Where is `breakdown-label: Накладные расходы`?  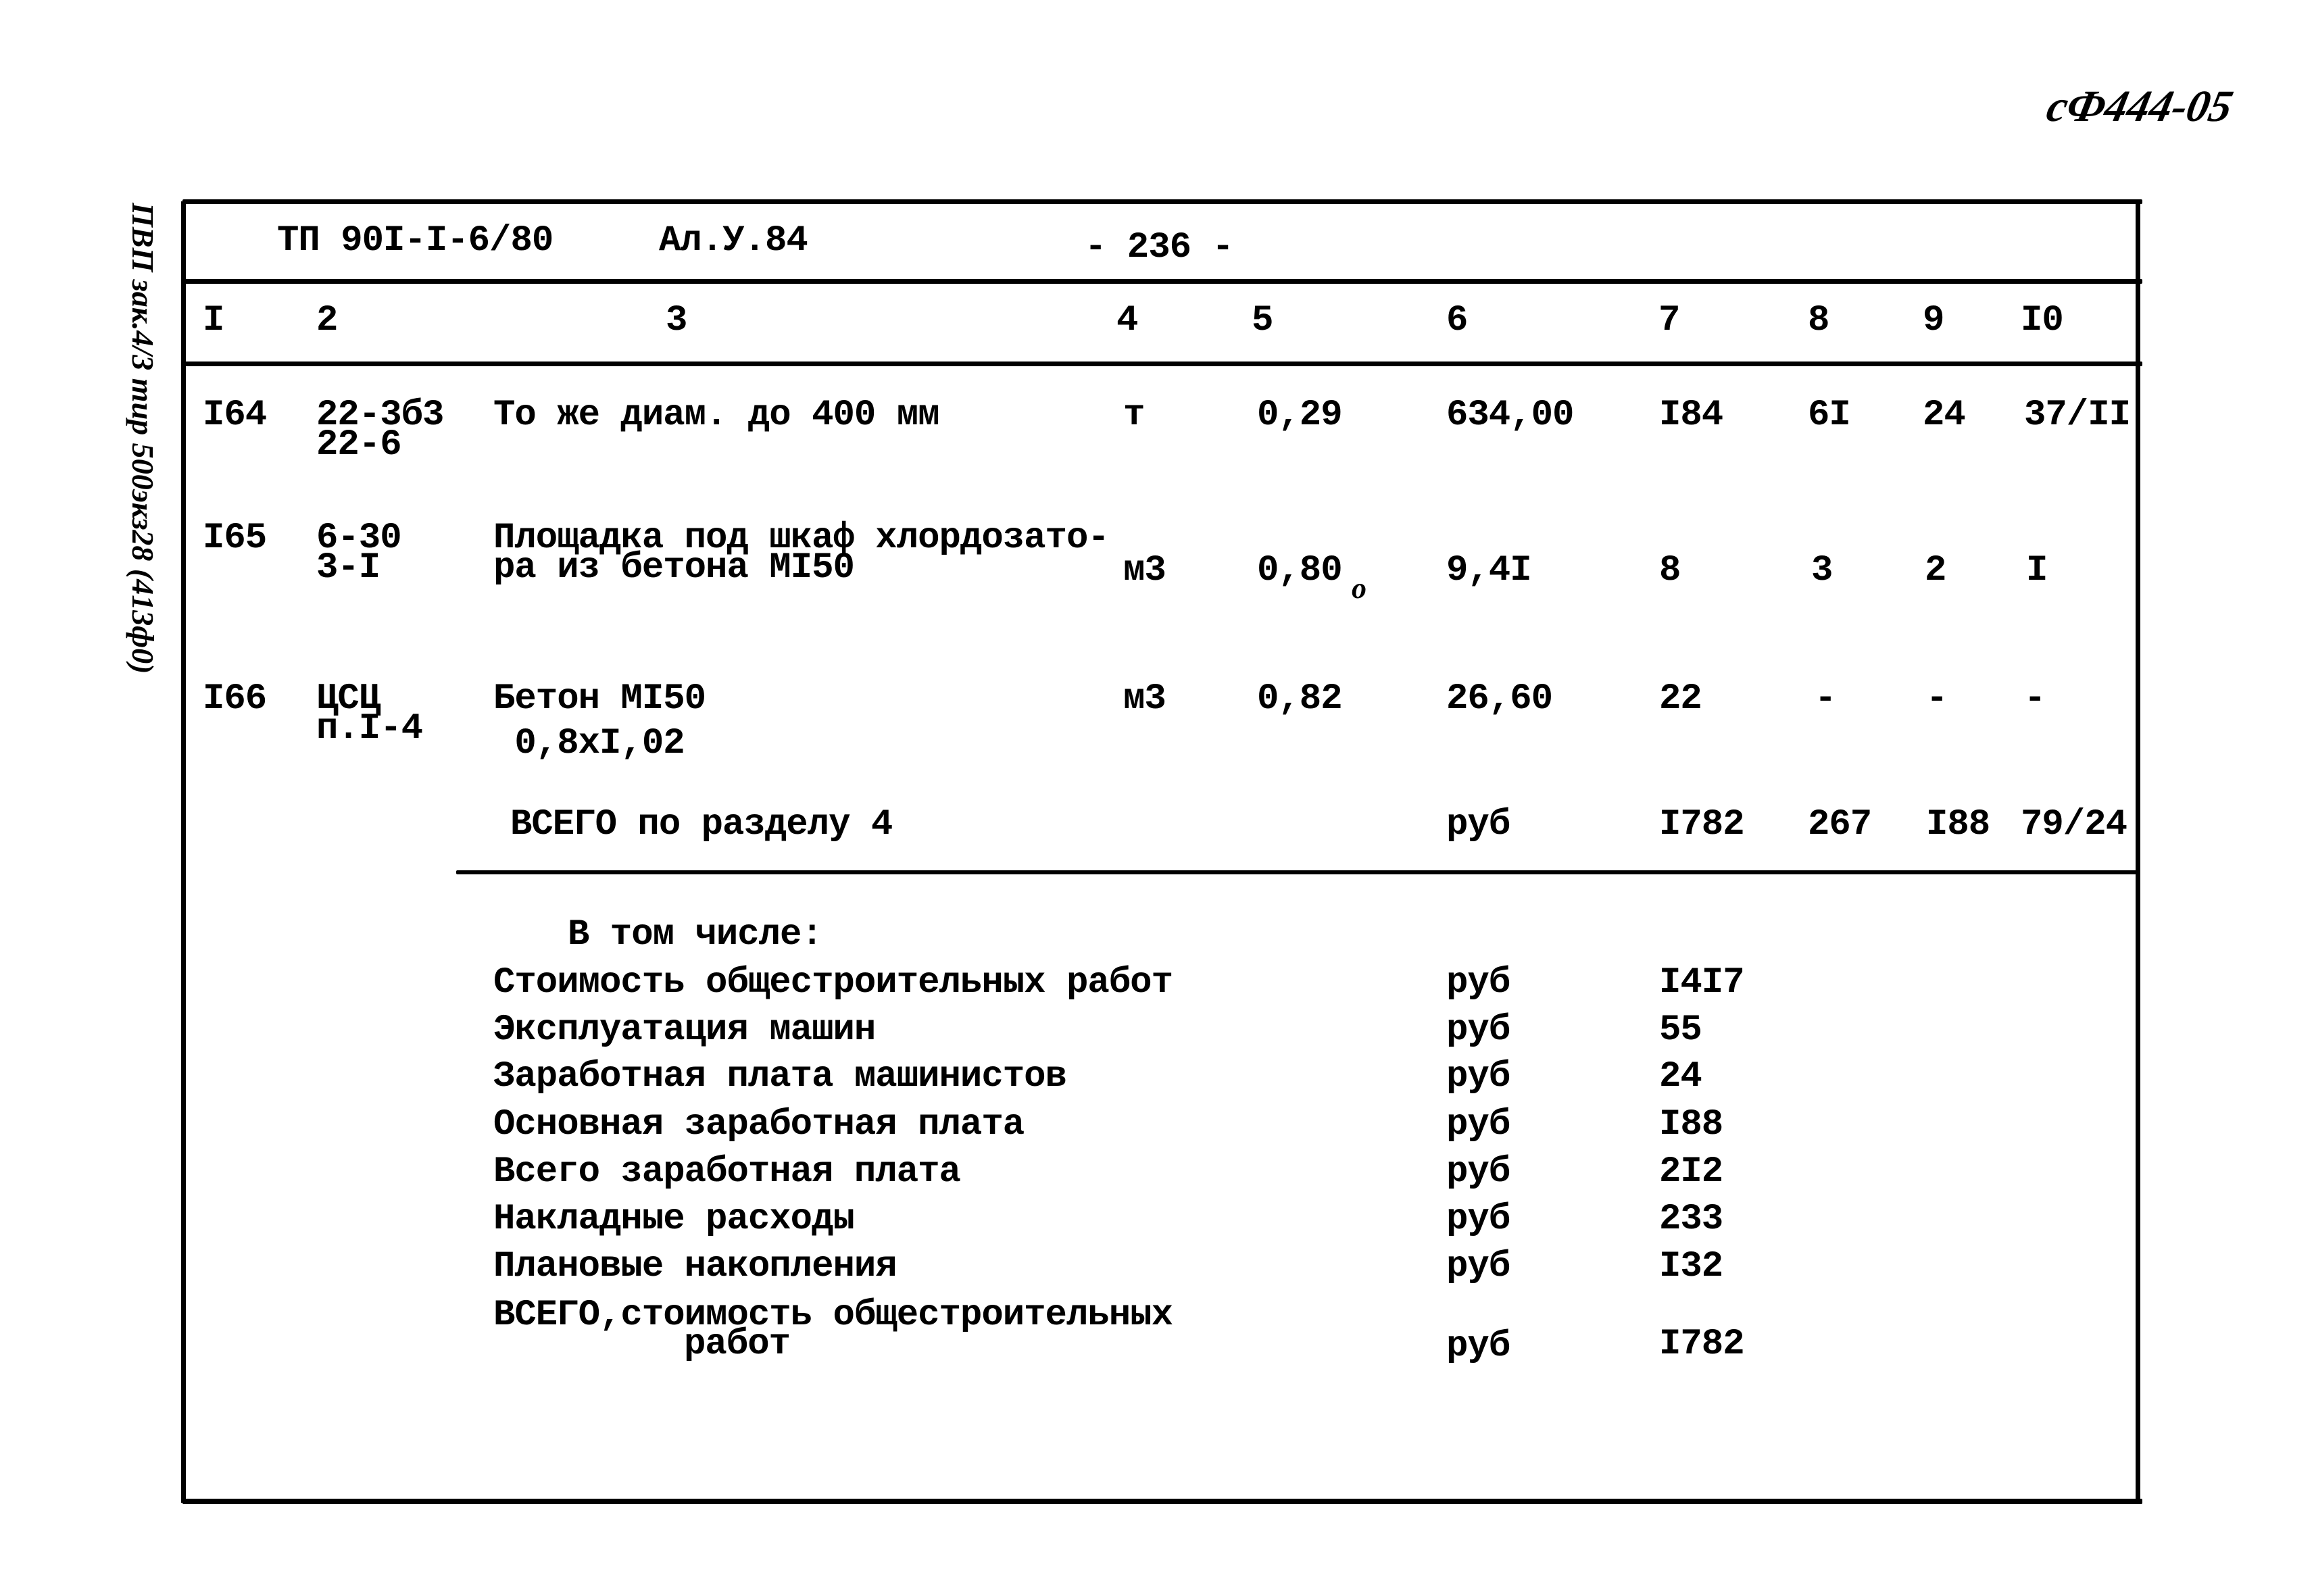
breakdown-label: Накладные расходы is located at coordinates (674, 1219).